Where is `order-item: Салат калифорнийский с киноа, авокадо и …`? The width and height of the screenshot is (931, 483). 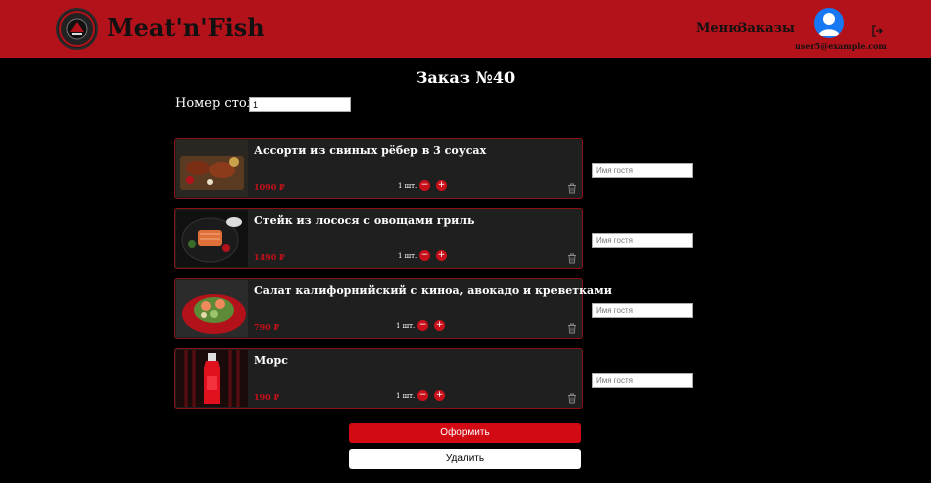
order-item: Салат калифорнийский с киноа, авокадо и … is located at coordinates (393, 308).